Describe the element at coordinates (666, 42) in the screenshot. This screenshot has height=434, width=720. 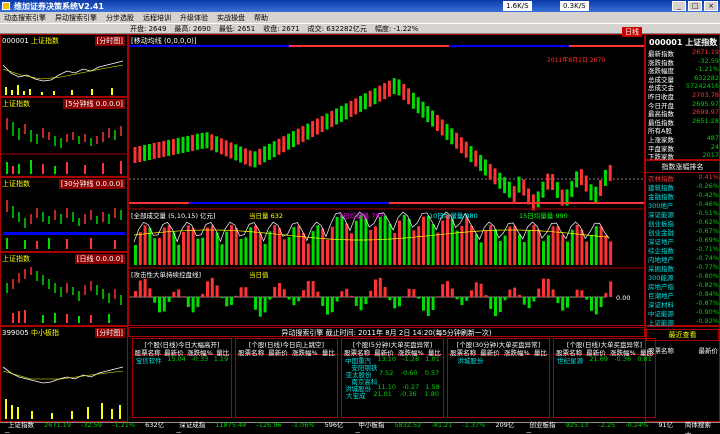
I see `quote-code: 000001` at that location.